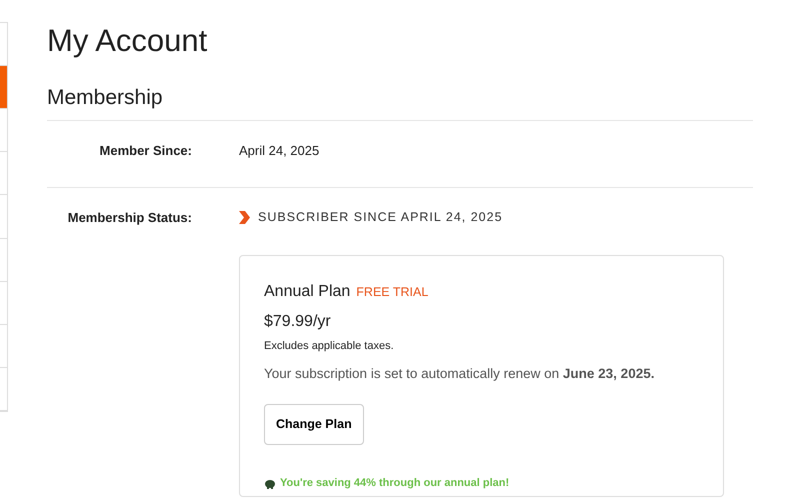 This screenshot has height=498, width=807. I want to click on field-value: April 24, 2025, so click(279, 150).